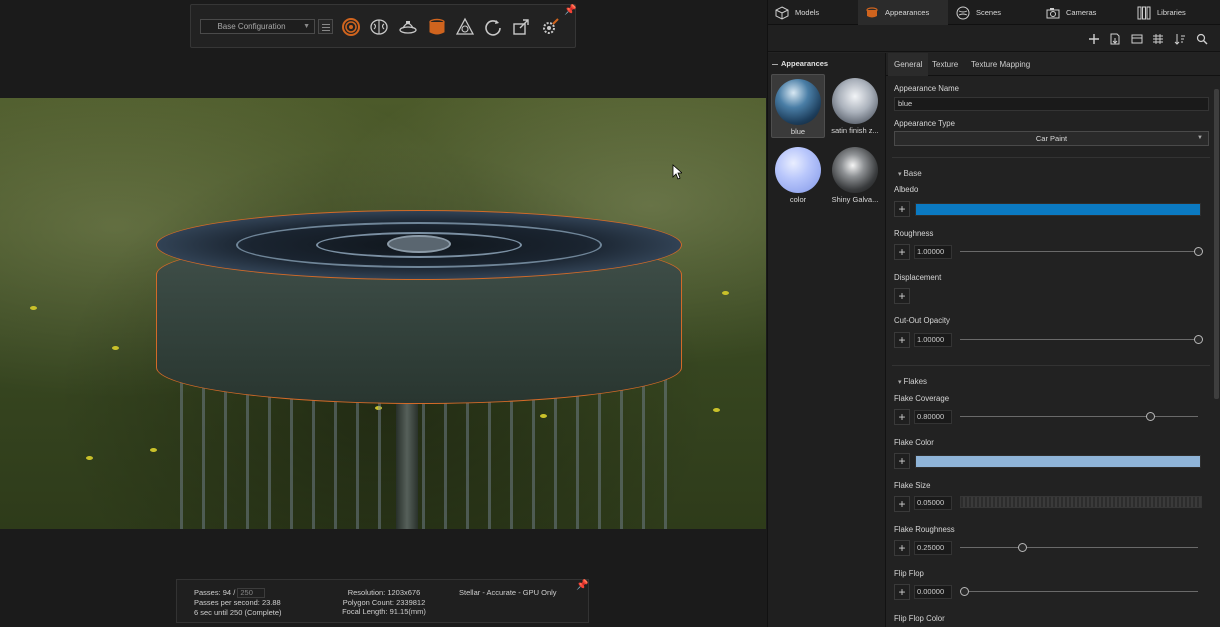  I want to click on render-target-icon, so click(351, 27).